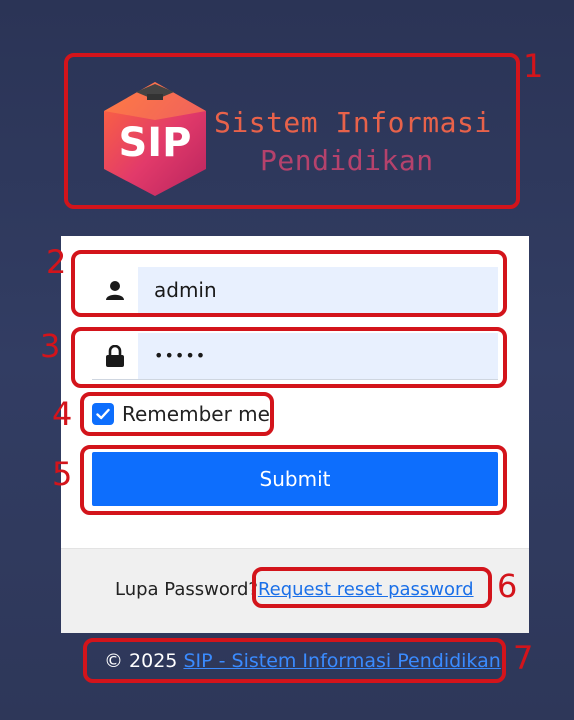 The height and width of the screenshot is (720, 574). Describe the element at coordinates (533, 66) in the screenshot. I see `annotation-number-1: 1` at that location.